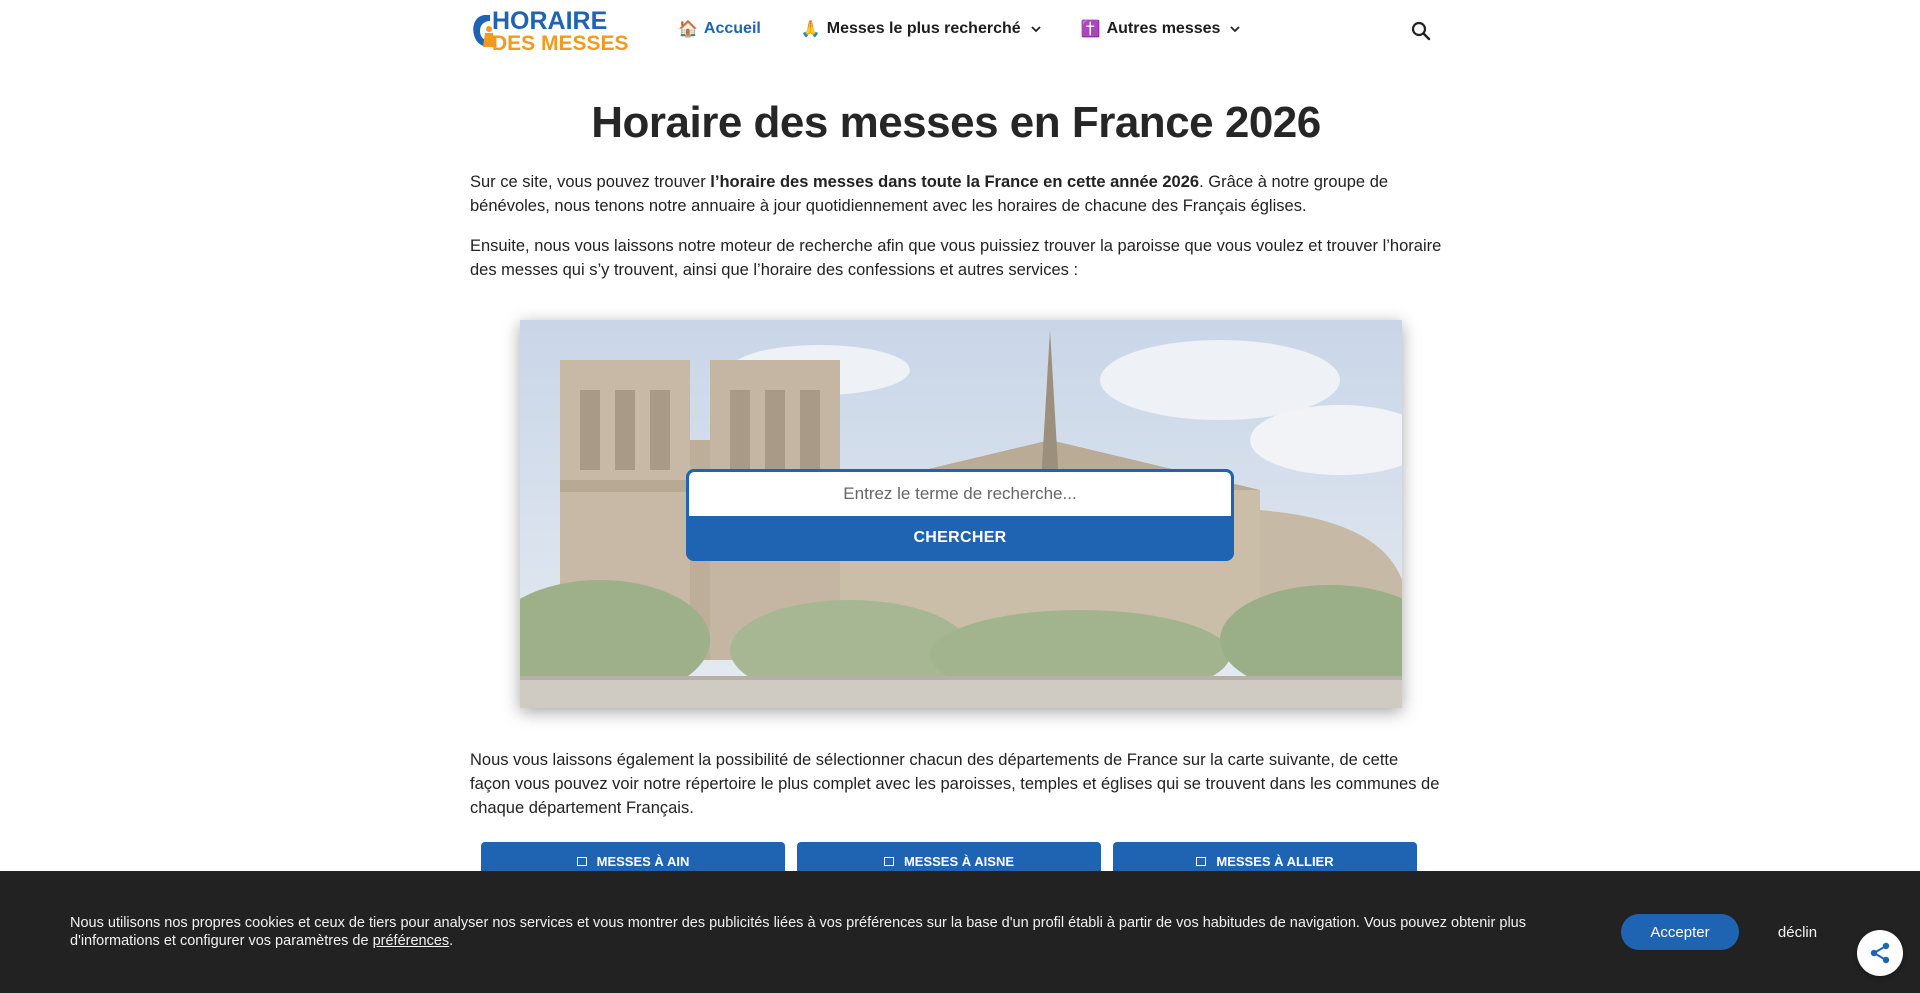 This screenshot has height=993, width=1920. I want to click on logo-line1: HORAIRE, so click(550, 20).